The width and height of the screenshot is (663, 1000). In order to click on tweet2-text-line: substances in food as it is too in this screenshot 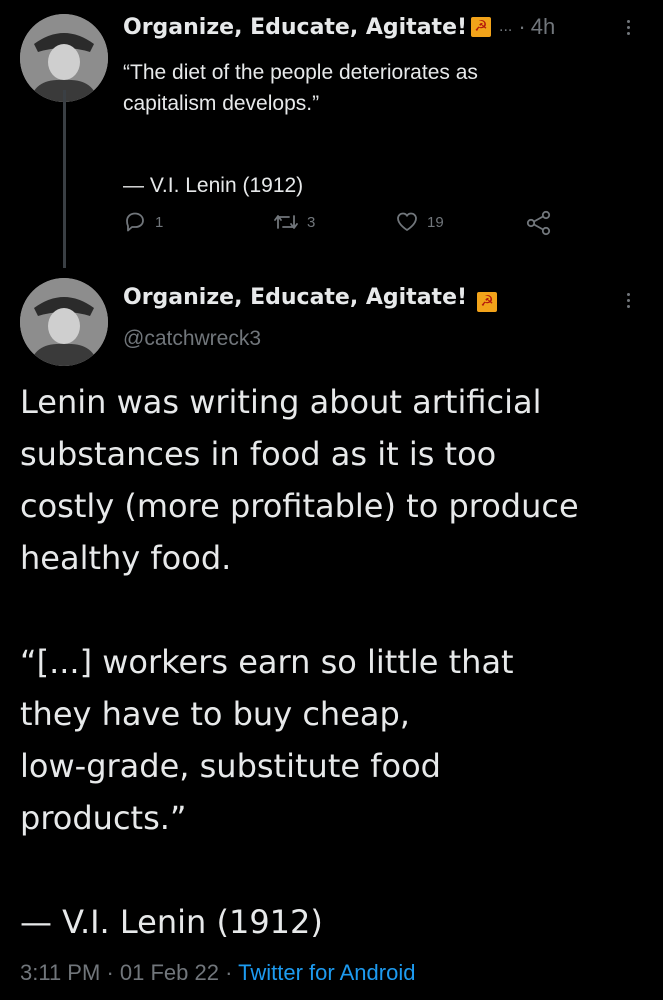, I will do `click(258, 454)`.